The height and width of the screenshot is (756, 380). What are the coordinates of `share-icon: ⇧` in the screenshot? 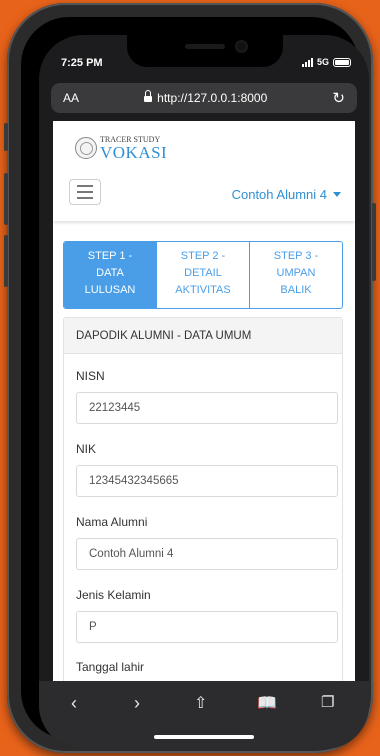 It's located at (200, 703).